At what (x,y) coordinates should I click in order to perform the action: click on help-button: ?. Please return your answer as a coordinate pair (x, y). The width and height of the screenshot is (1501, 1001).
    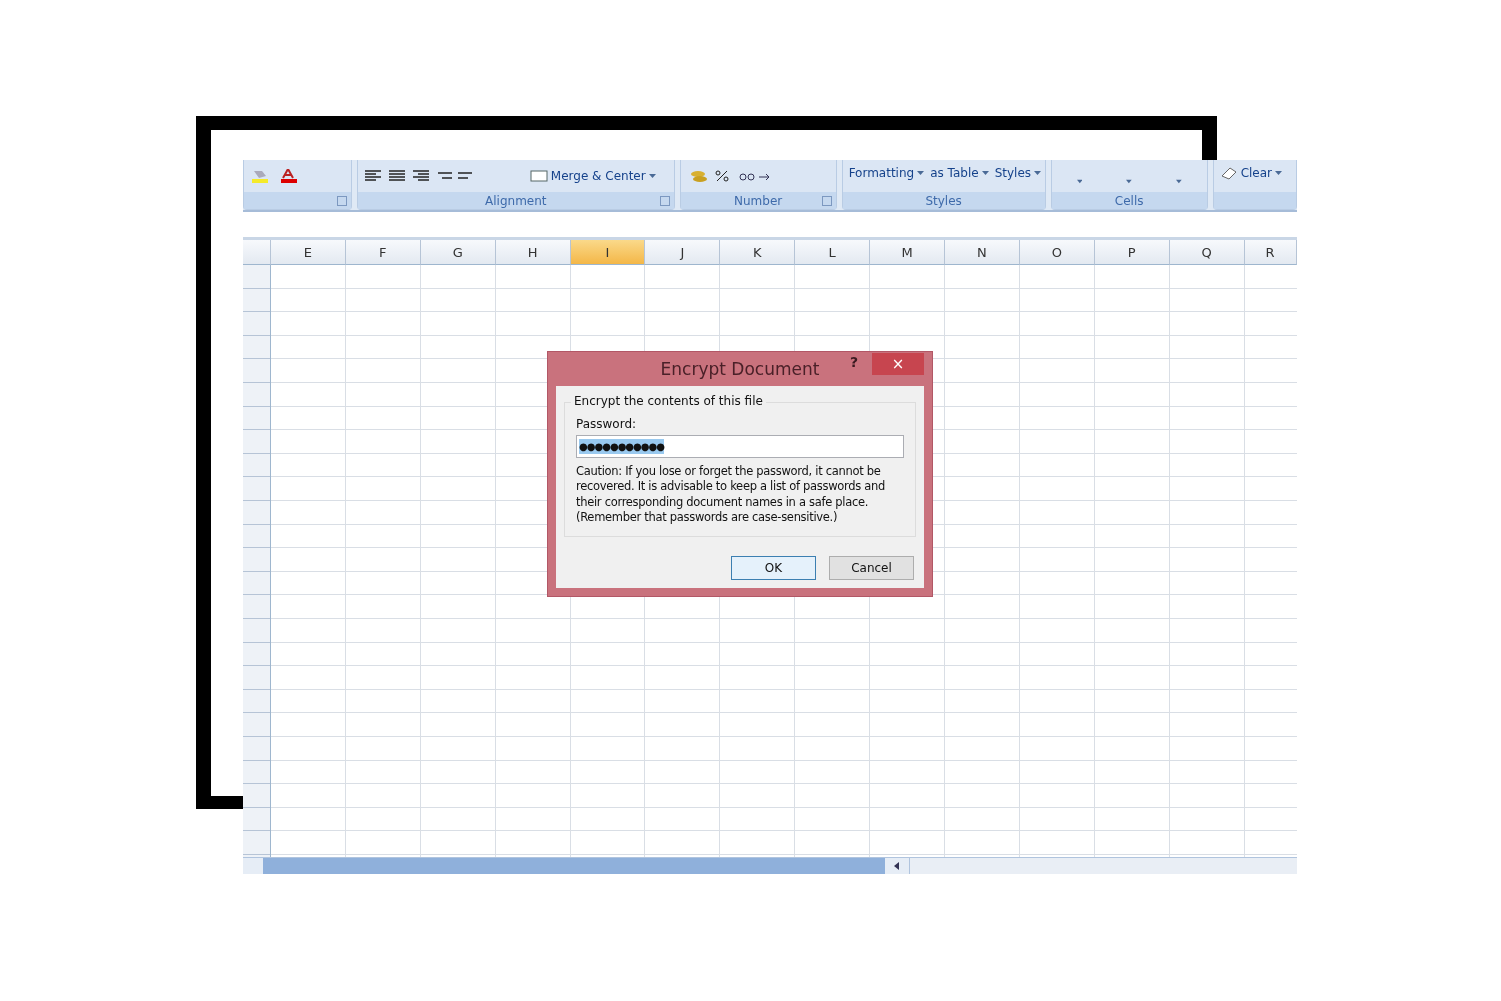
    Looking at the image, I should click on (854, 362).